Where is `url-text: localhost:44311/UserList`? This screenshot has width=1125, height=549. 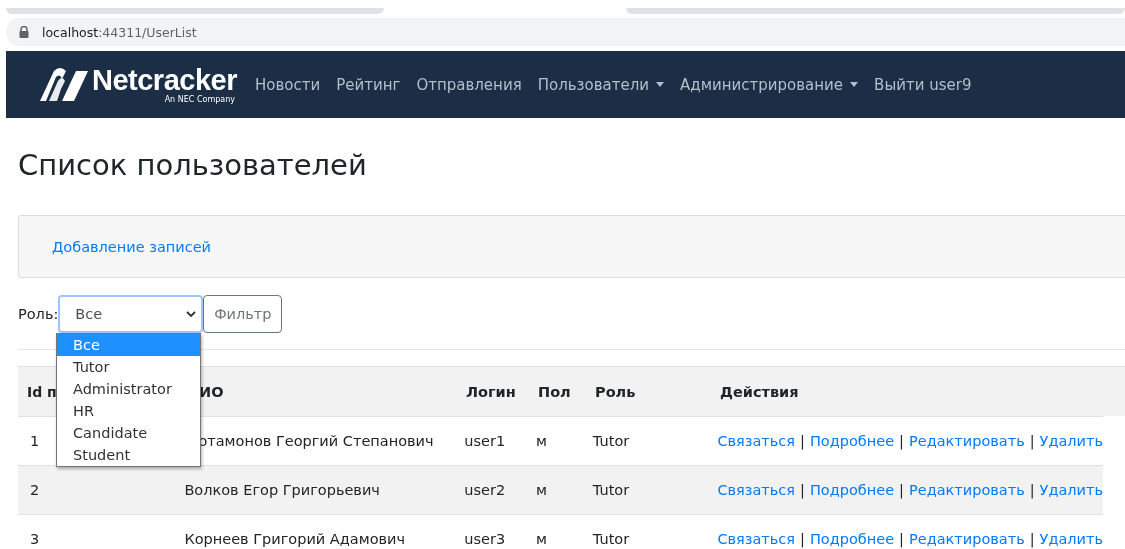
url-text: localhost:44311/UserList is located at coordinates (119, 32).